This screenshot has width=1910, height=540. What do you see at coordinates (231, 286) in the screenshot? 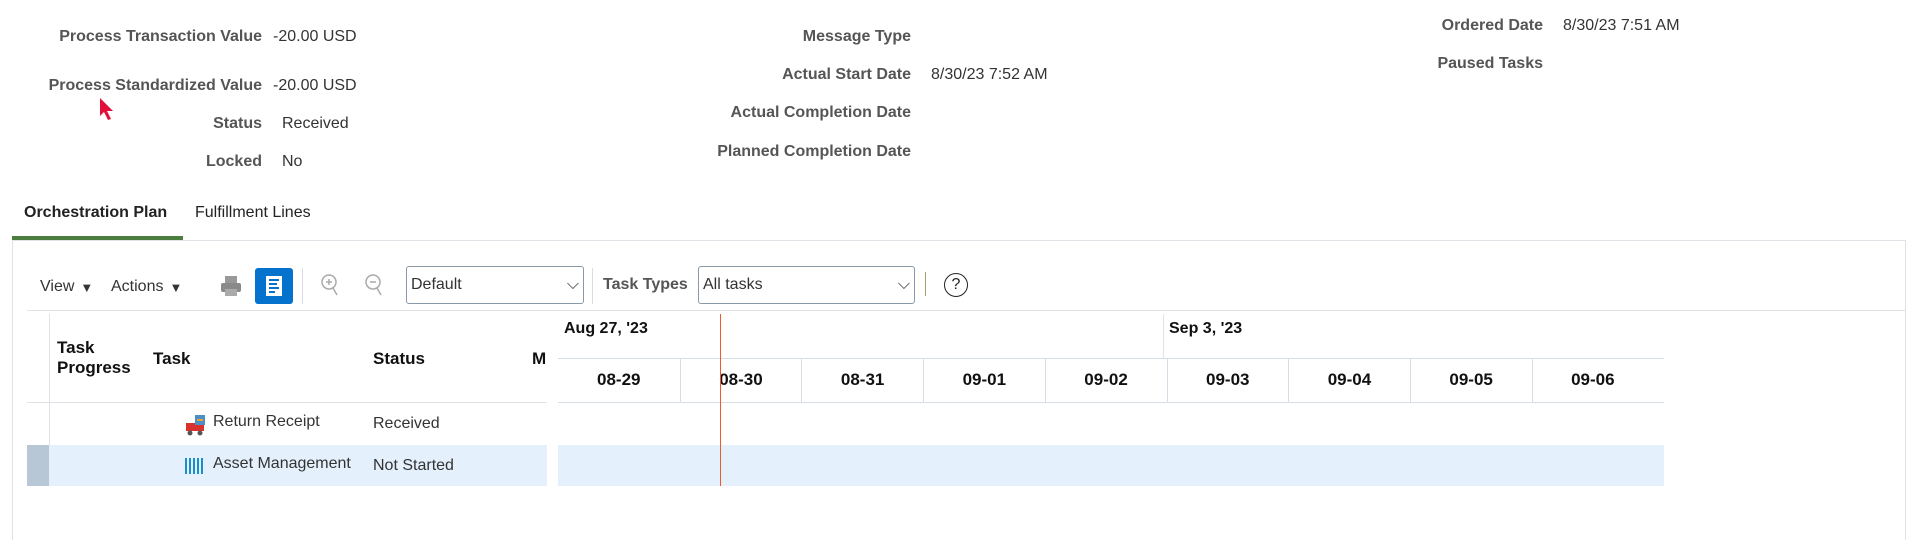
I see `print-icon` at bounding box center [231, 286].